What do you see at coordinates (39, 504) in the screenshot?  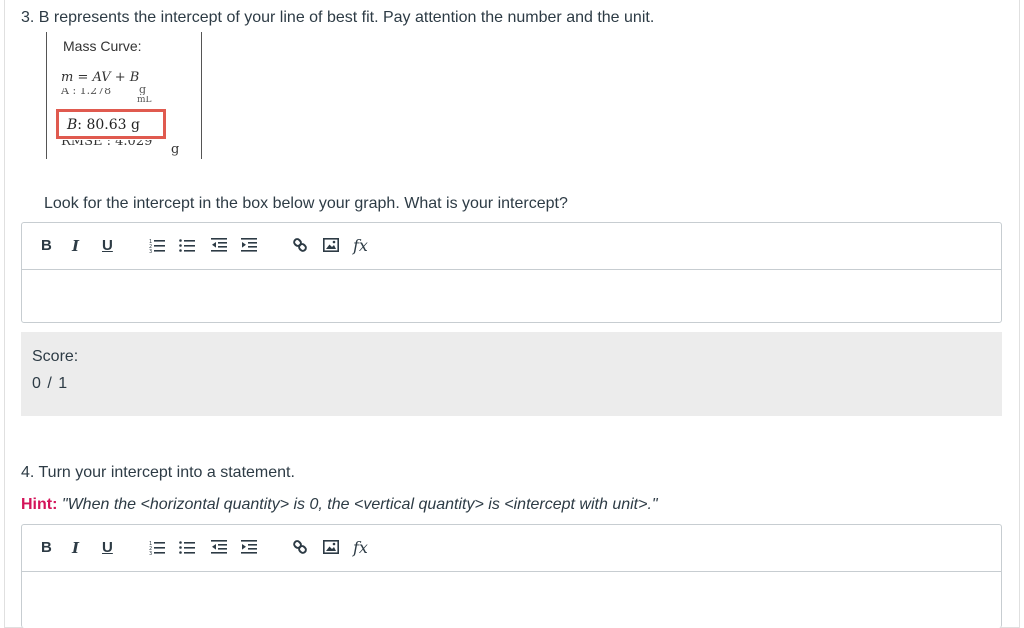 I see `hint-label: Hint:` at bounding box center [39, 504].